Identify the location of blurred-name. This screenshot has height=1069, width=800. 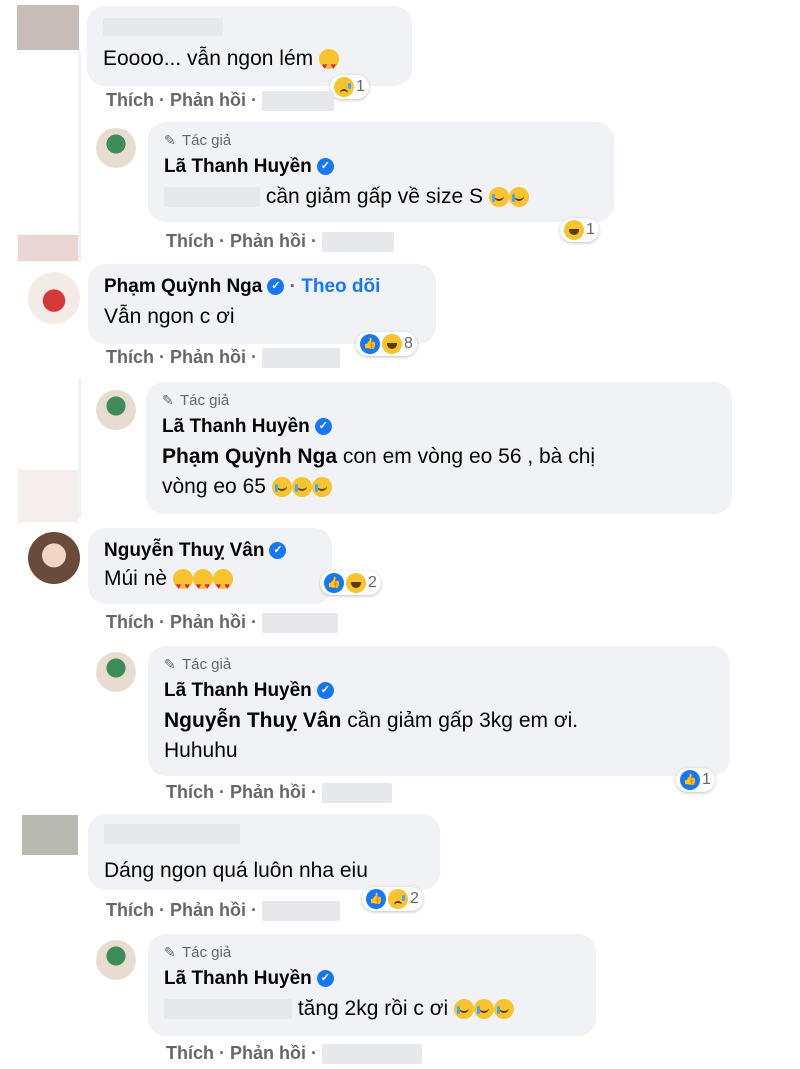
(172, 834).